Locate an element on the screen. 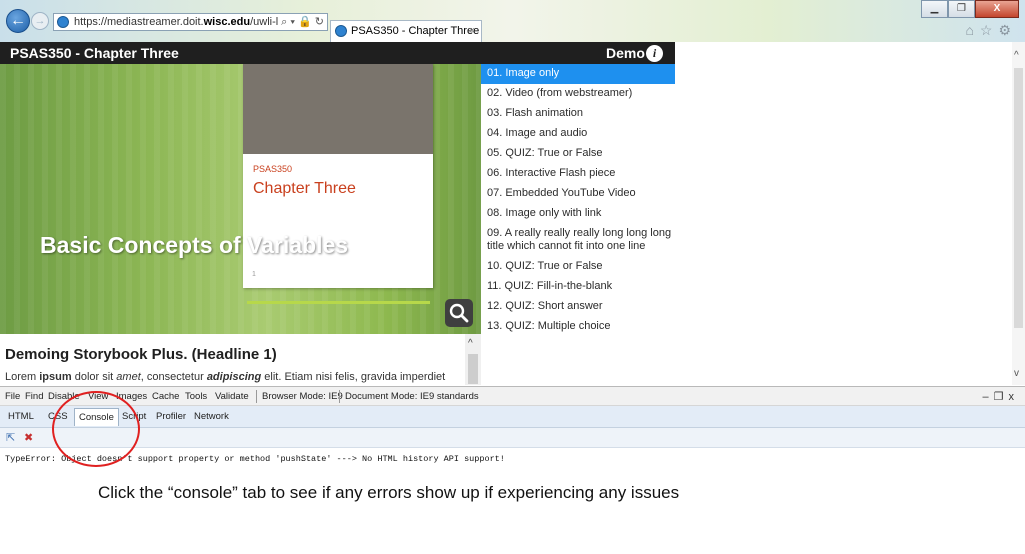 Image resolution: width=1025 pixels, height=554 pixels. address-tools-icons: ⌕ ▾ 🔒 ↻ is located at coordinates (301, 22).